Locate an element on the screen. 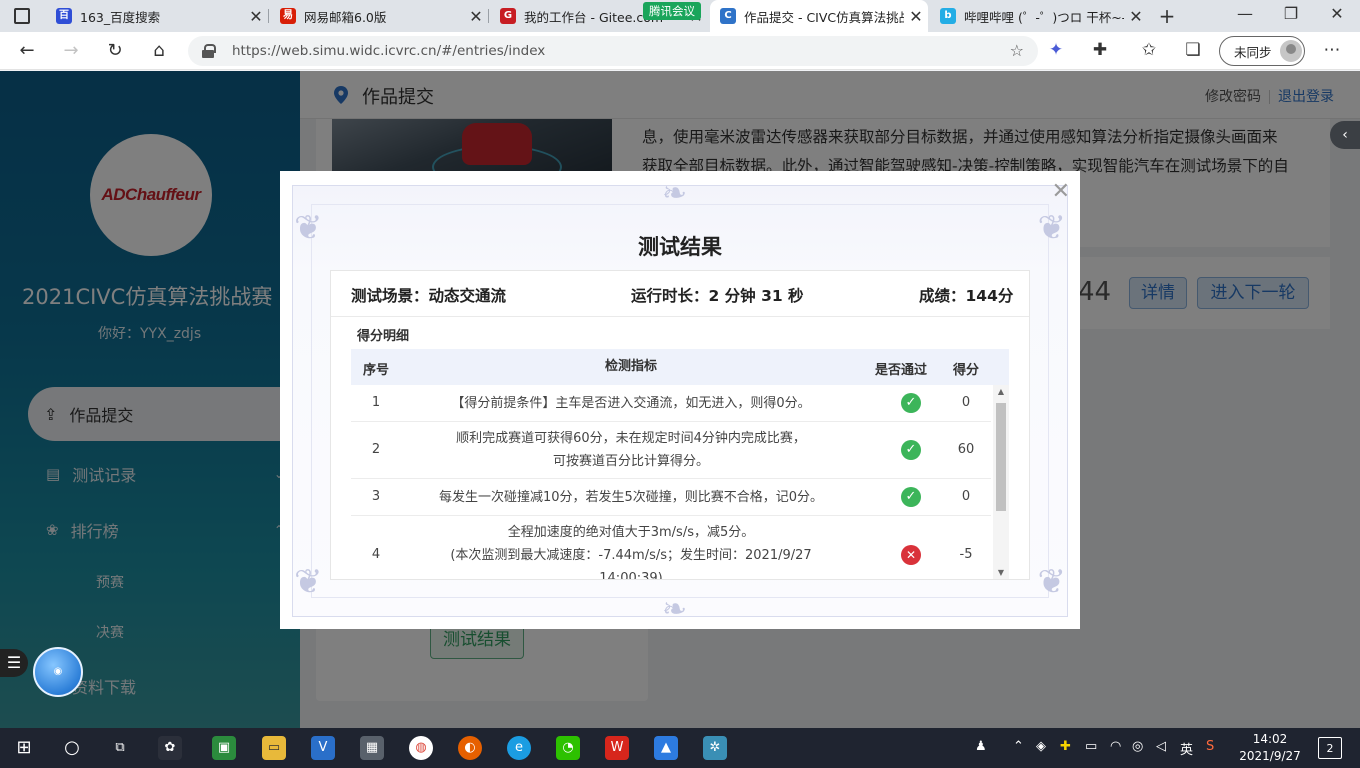 This screenshot has width=1360, height=768. more-icon: ⋯ is located at coordinates (1332, 50).